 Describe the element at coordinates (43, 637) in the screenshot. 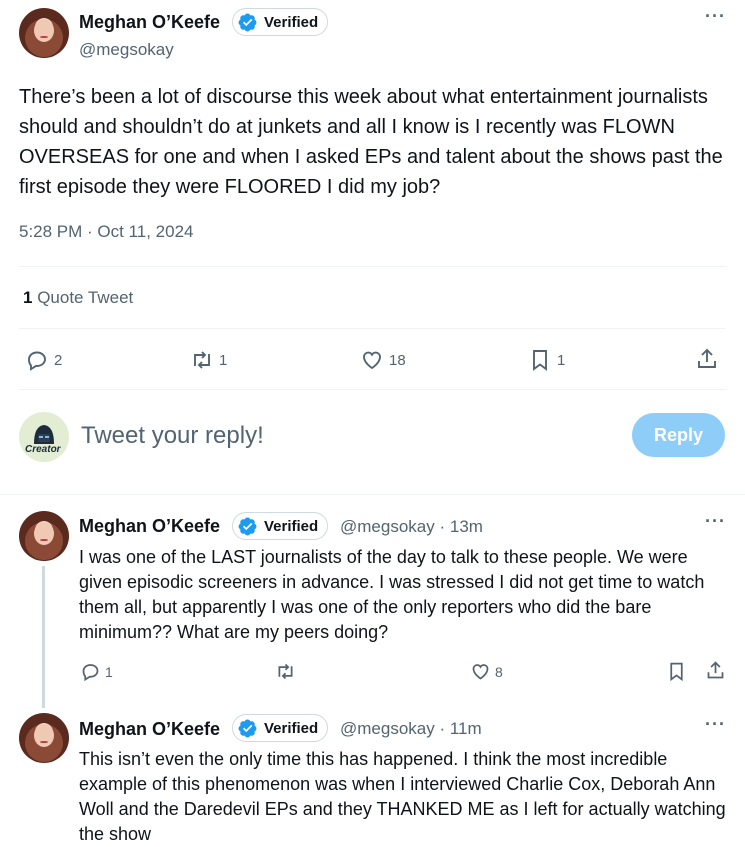

I see `thread-line` at that location.